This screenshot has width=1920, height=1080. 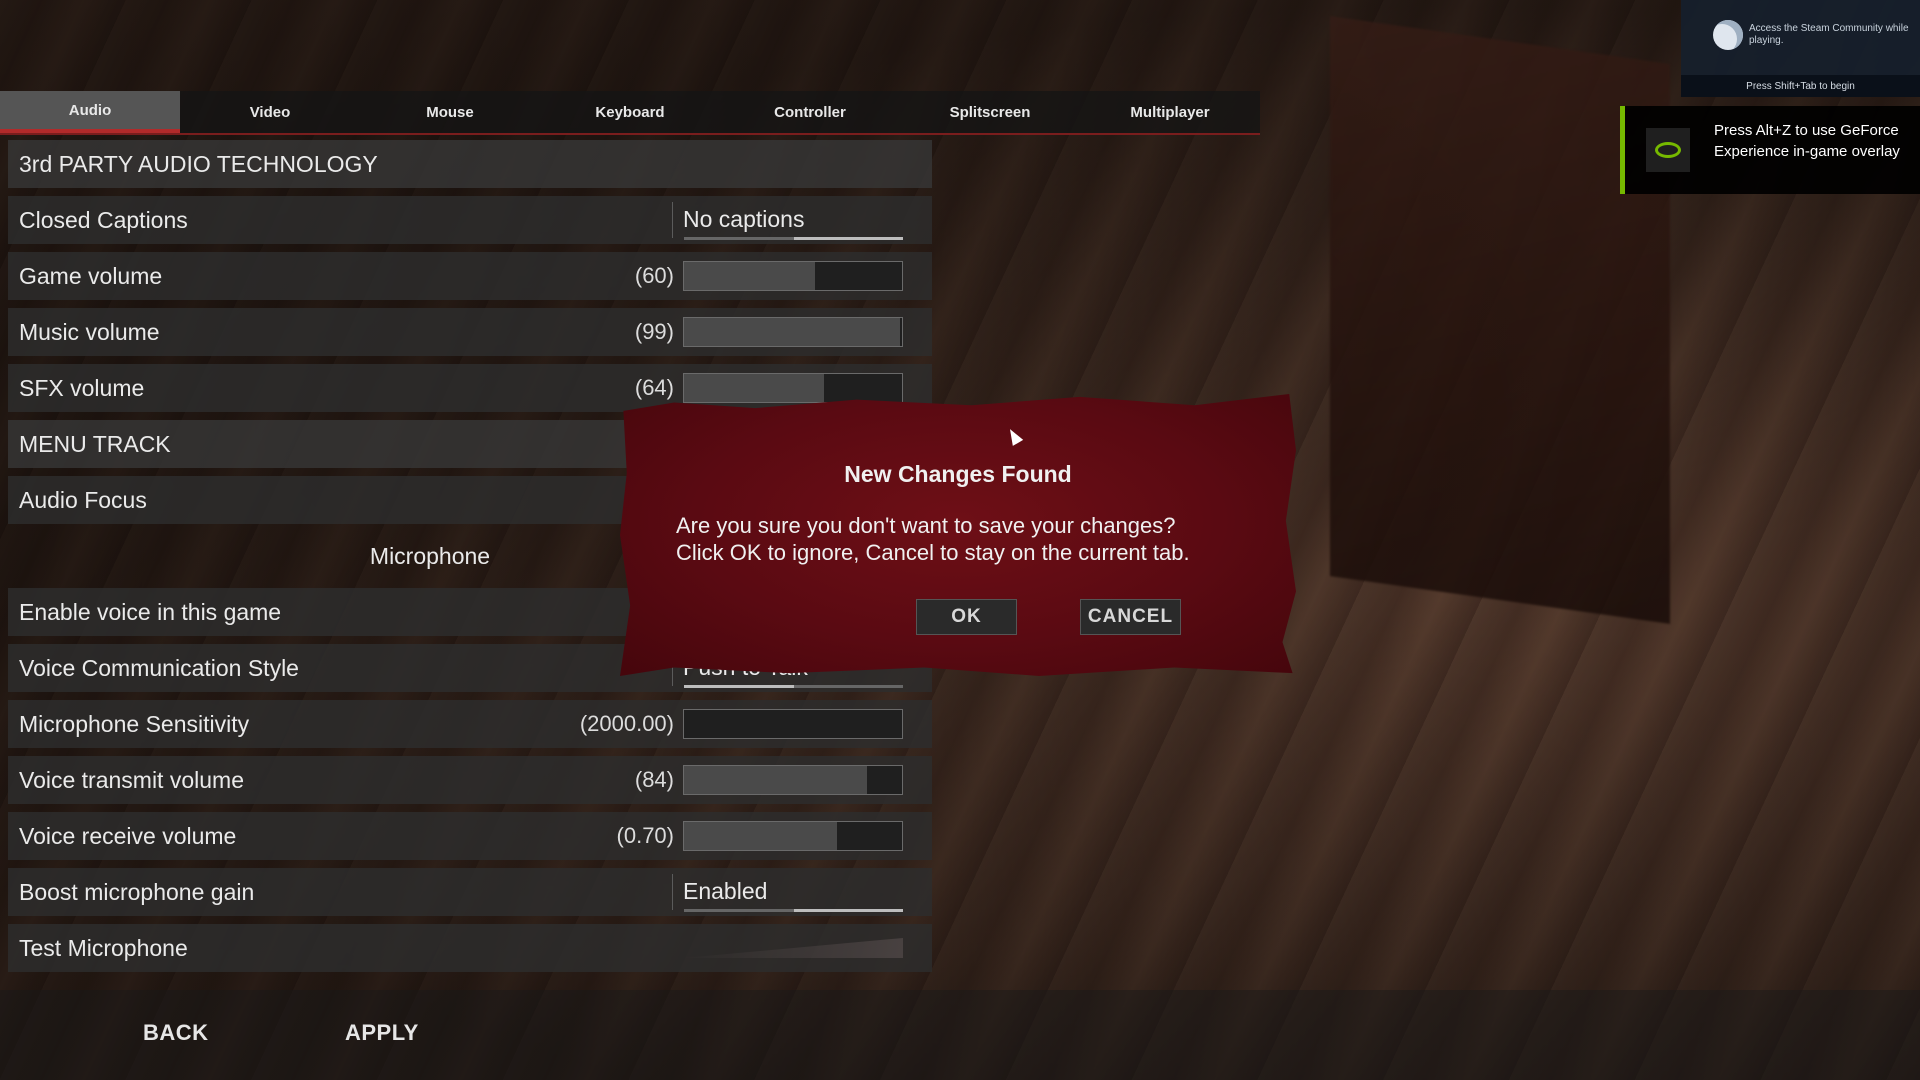 What do you see at coordinates (91, 275) in the screenshot?
I see `game-volume-label: Game volume` at bounding box center [91, 275].